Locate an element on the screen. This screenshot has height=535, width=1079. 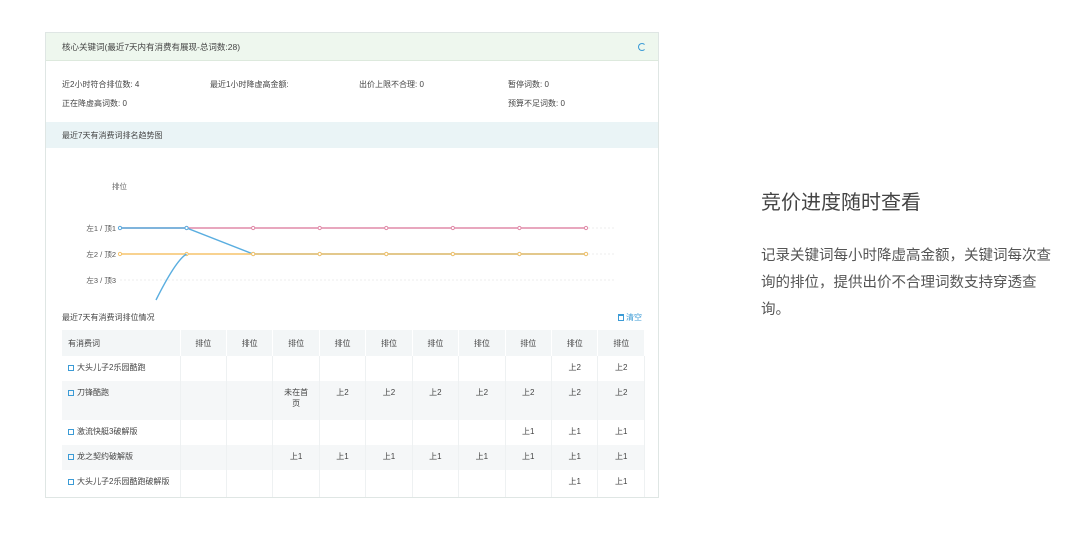
panel-header: 核心关键词(最近7天内有消费有展现-总词数:28) is located at coordinates (352, 47).